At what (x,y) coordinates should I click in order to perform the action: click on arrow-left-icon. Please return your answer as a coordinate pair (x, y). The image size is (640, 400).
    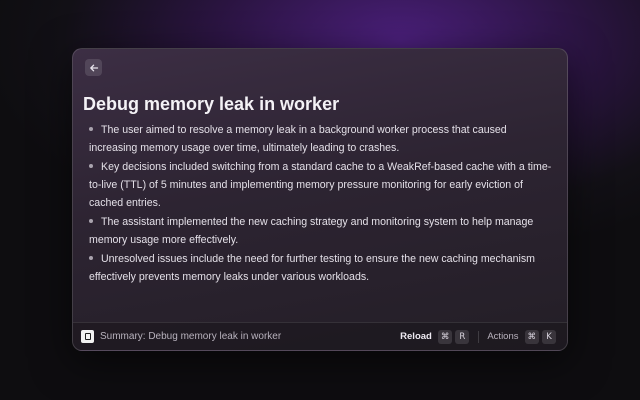
    Looking at the image, I should click on (93, 67).